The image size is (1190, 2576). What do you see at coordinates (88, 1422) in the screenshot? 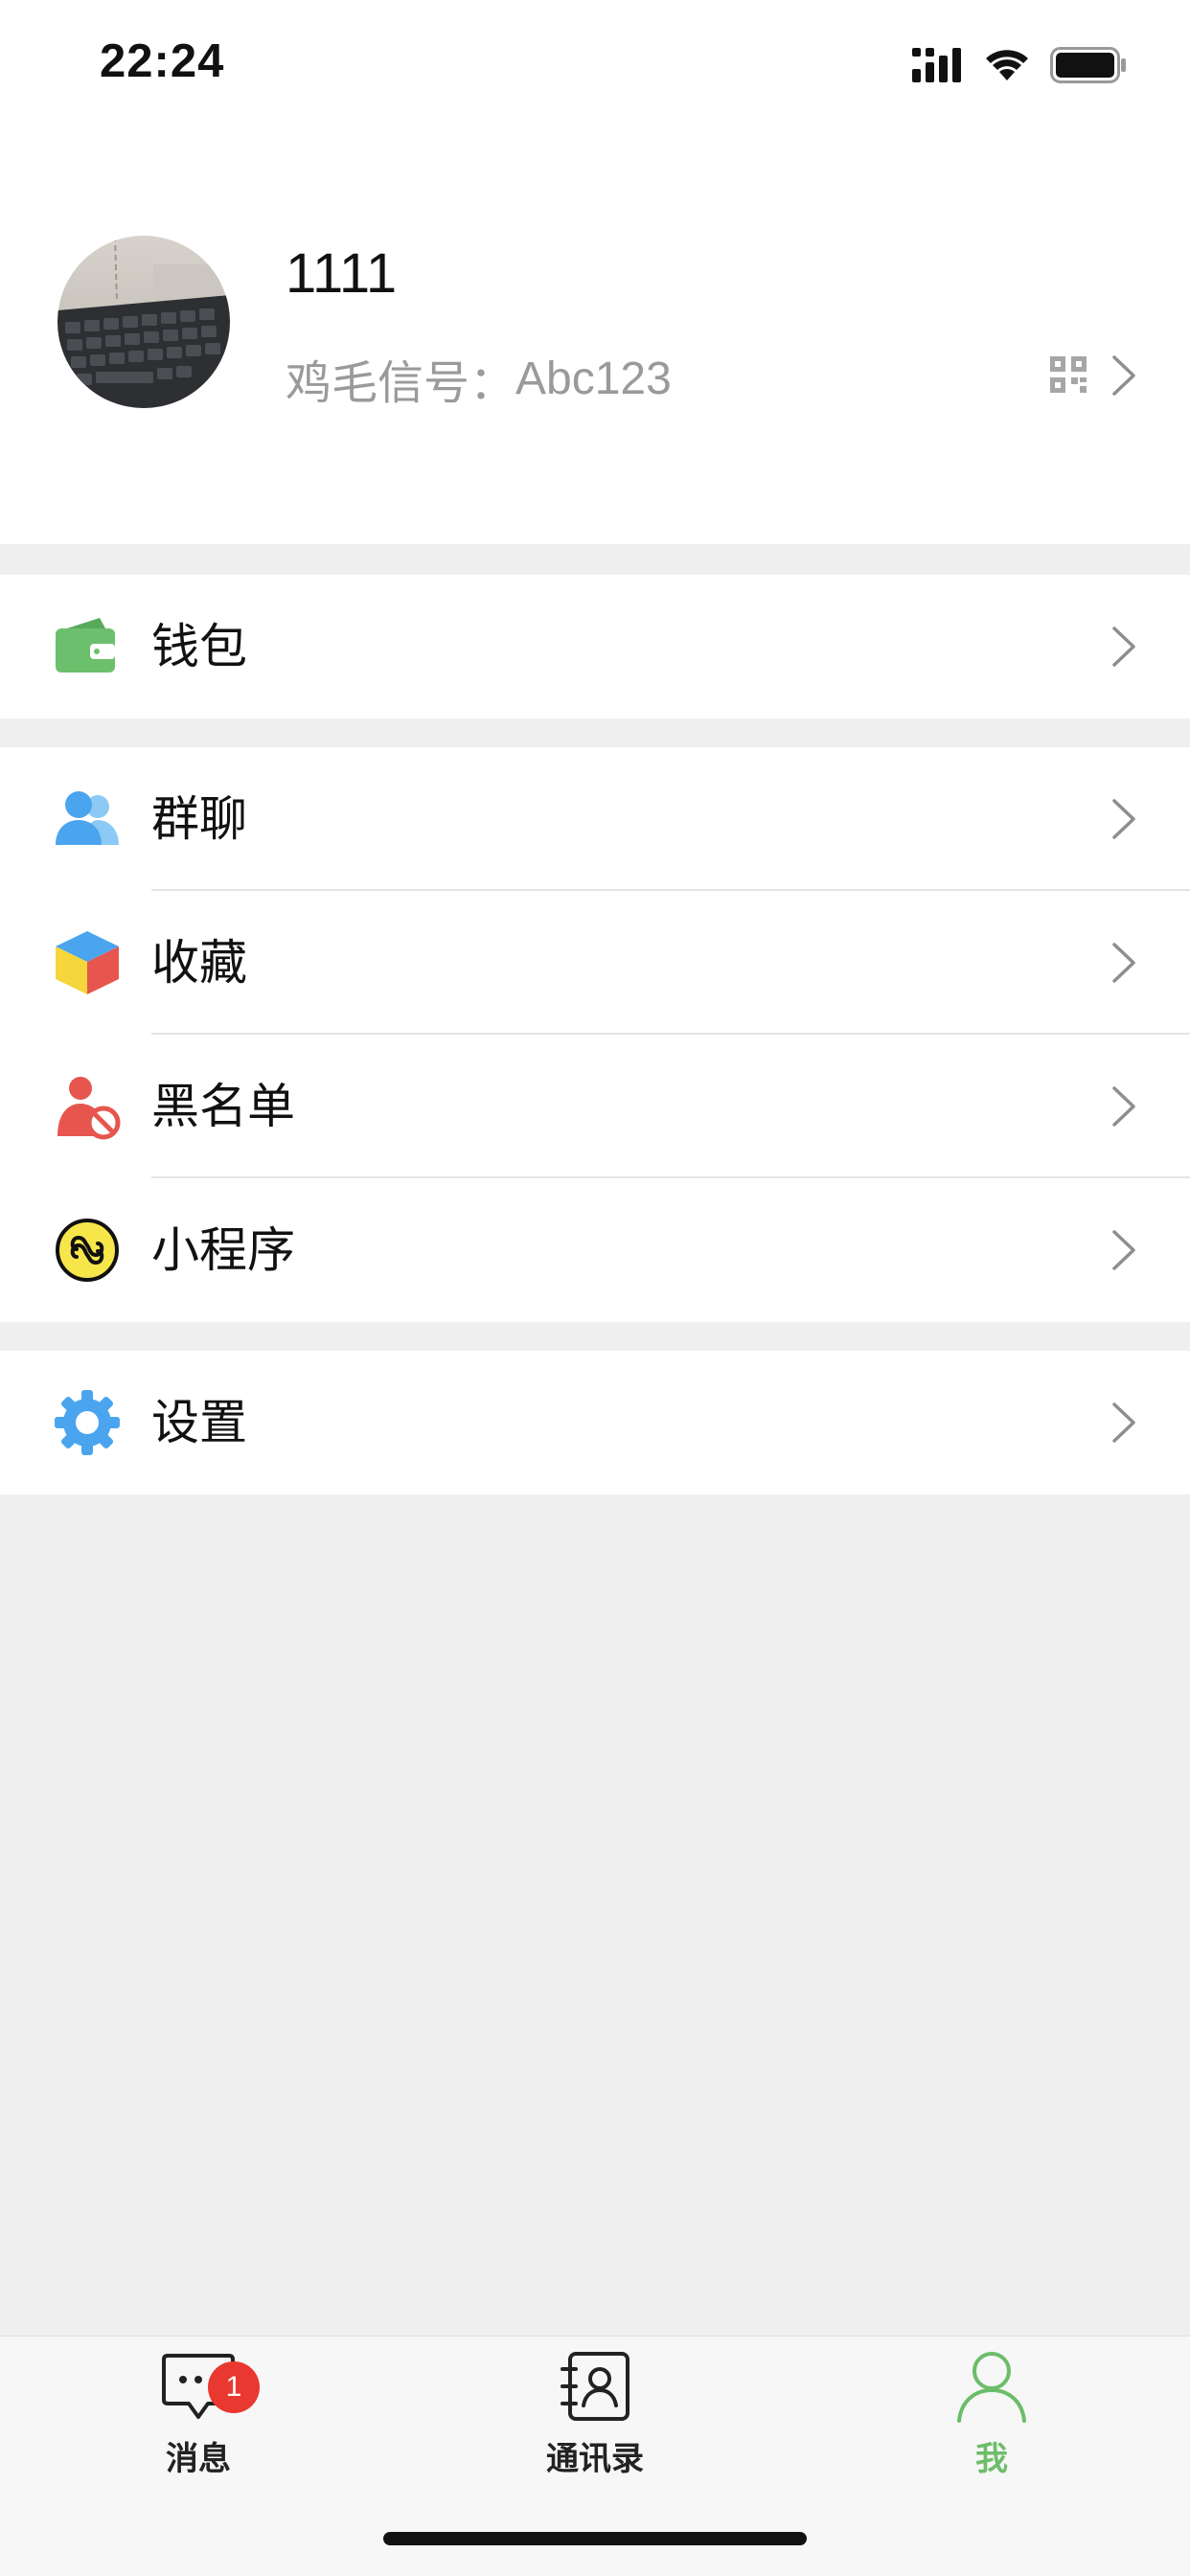
I see `gear-icon` at bounding box center [88, 1422].